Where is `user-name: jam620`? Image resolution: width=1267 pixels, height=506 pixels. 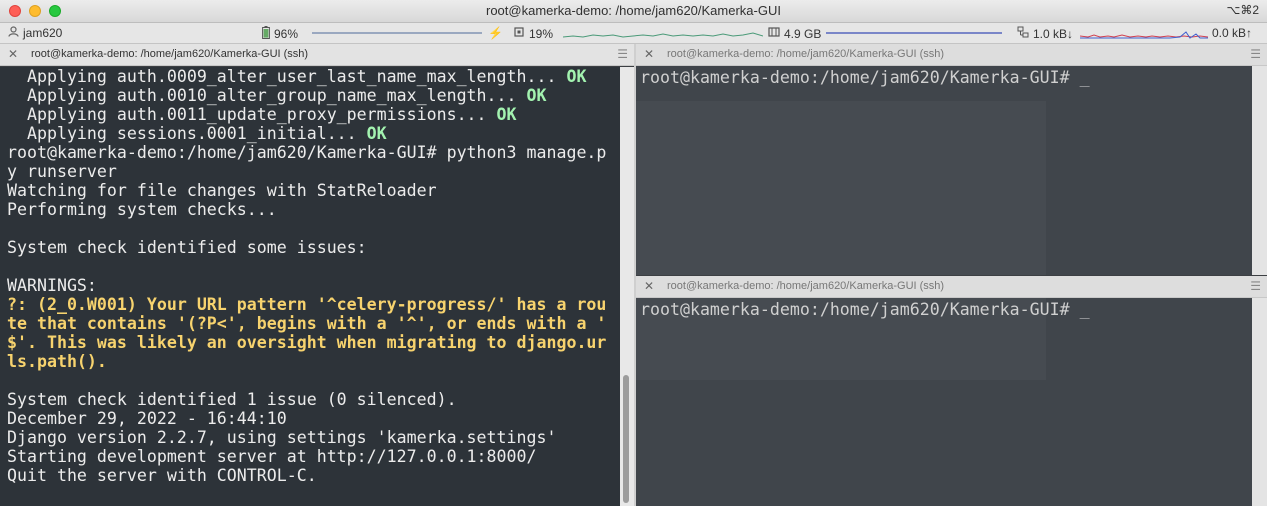 user-name: jam620 is located at coordinates (43, 33).